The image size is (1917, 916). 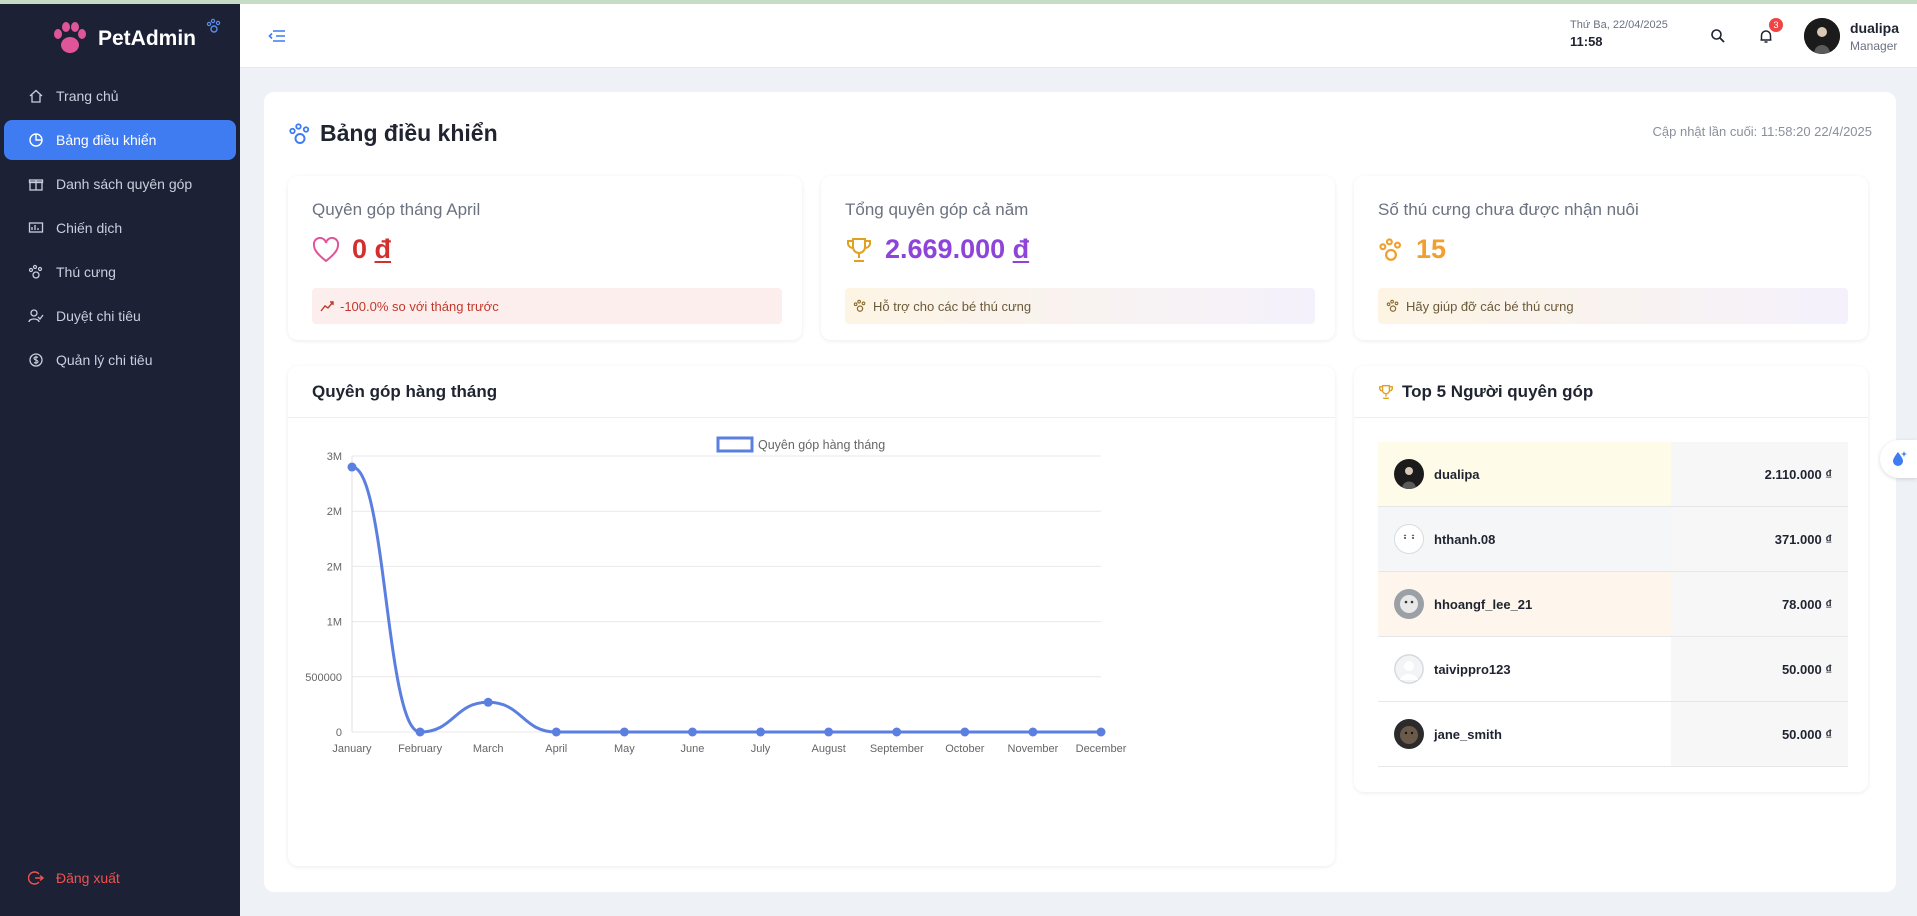 I want to click on table-row: taivippro123 50.000 ₫, so click(x=1613, y=669).